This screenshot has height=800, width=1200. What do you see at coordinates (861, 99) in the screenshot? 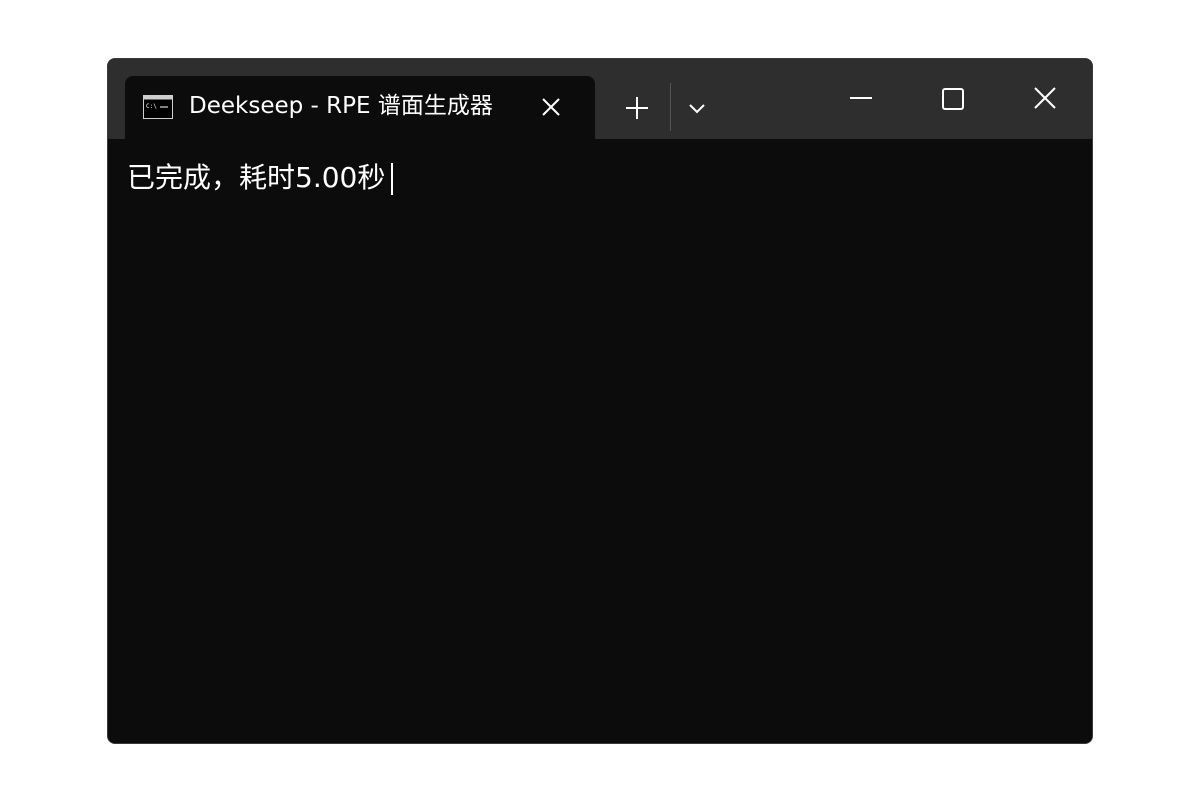
I see `minimize-icon` at bounding box center [861, 99].